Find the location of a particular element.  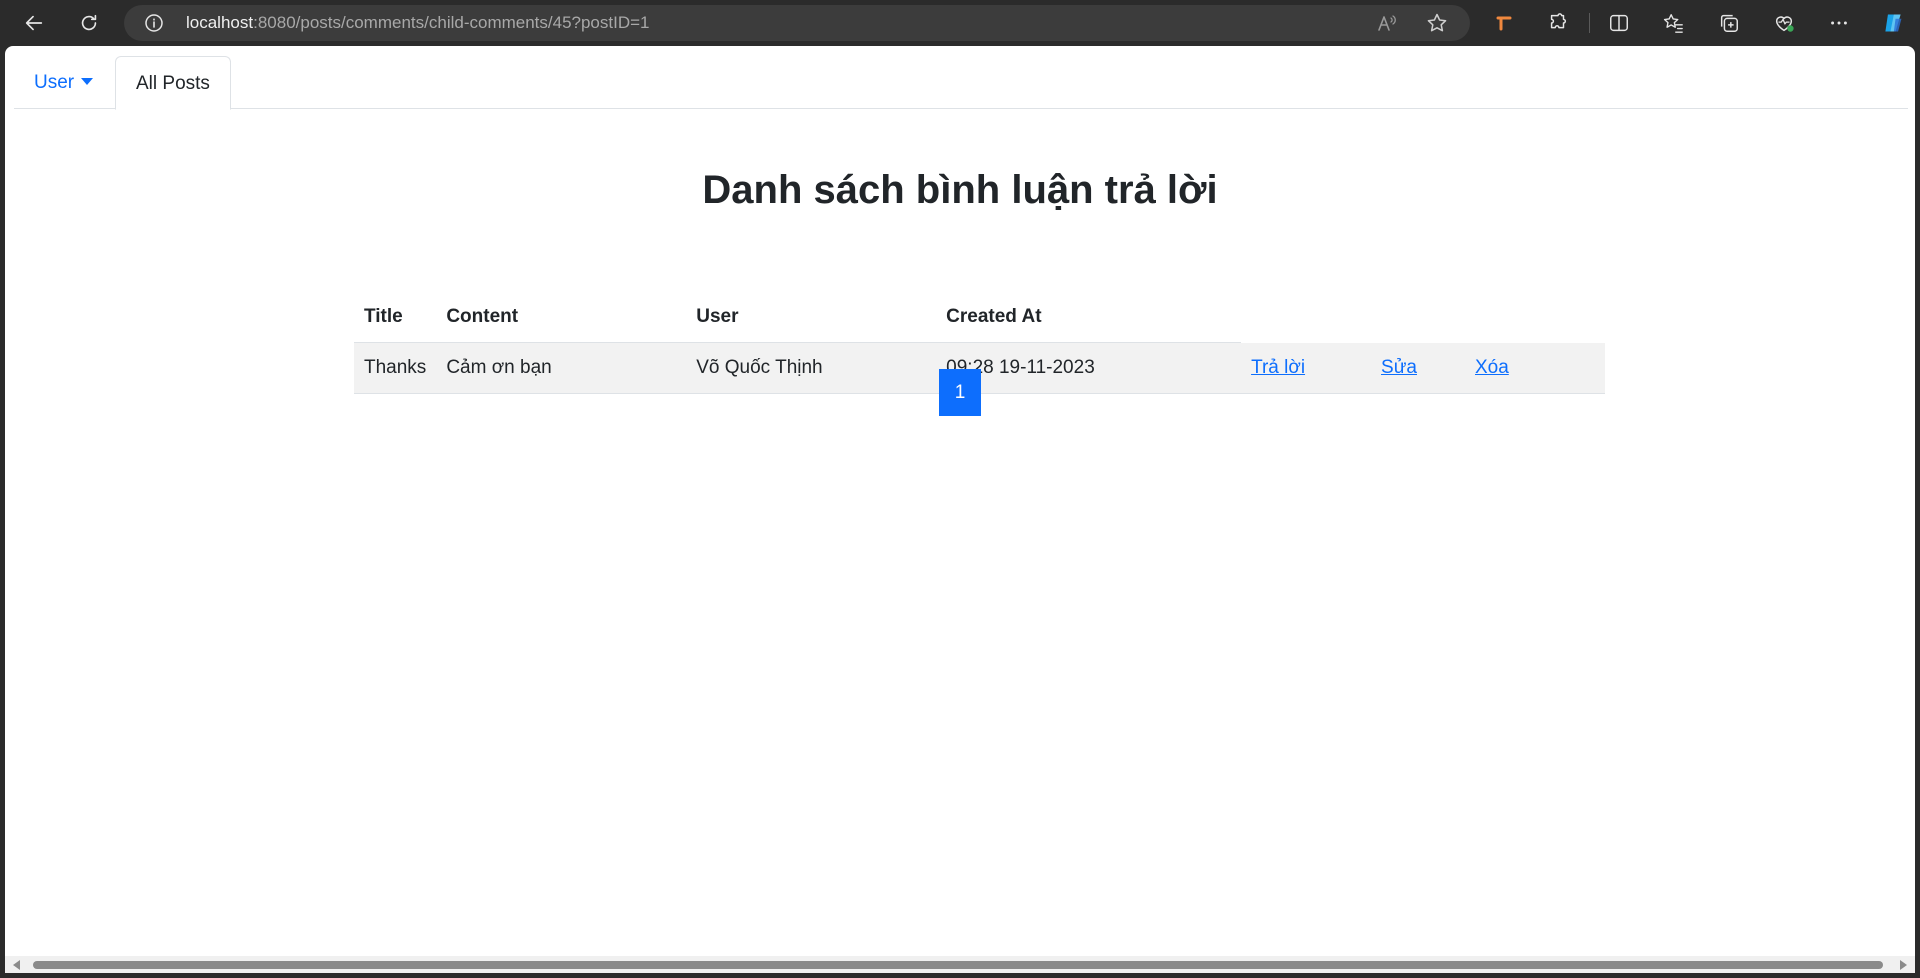

browser-essentials-icon is located at coordinates (1784, 23).